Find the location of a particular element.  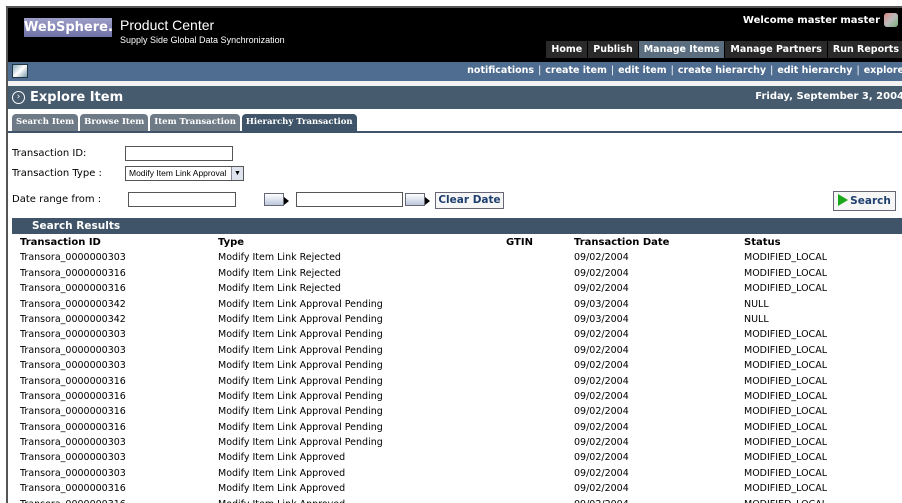

date-to-input is located at coordinates (349, 199).